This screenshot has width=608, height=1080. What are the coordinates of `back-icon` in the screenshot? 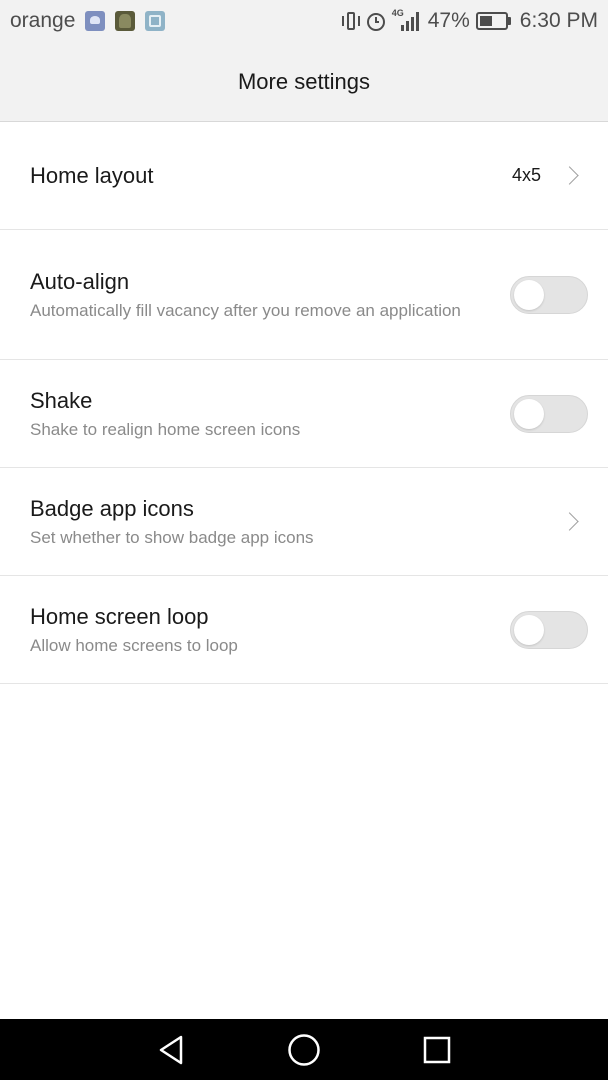 It's located at (171, 1049).